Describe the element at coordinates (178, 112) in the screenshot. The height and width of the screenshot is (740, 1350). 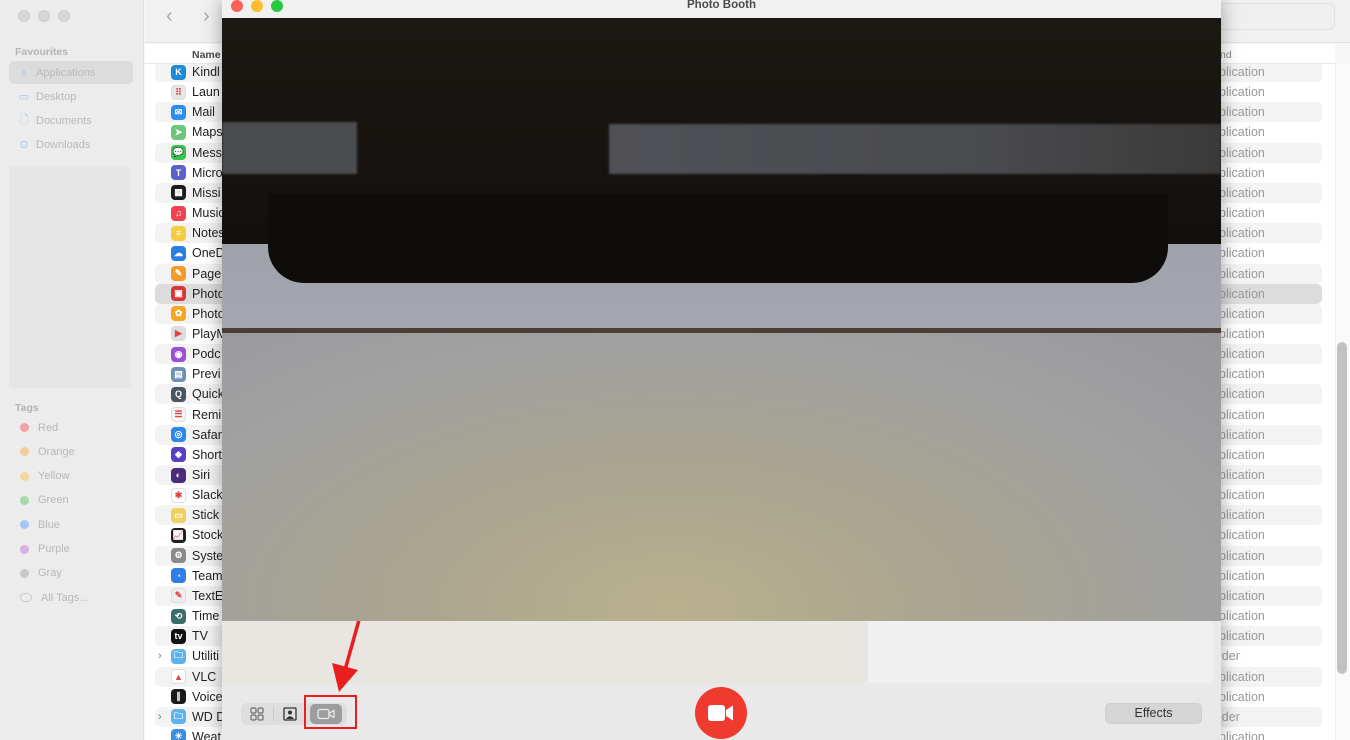
I see `app-icon: ✉` at that location.